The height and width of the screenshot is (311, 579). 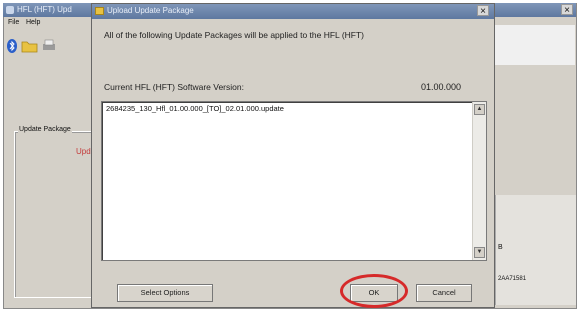 I want to click on dialog-title: Upload Update Package, so click(x=150, y=10).